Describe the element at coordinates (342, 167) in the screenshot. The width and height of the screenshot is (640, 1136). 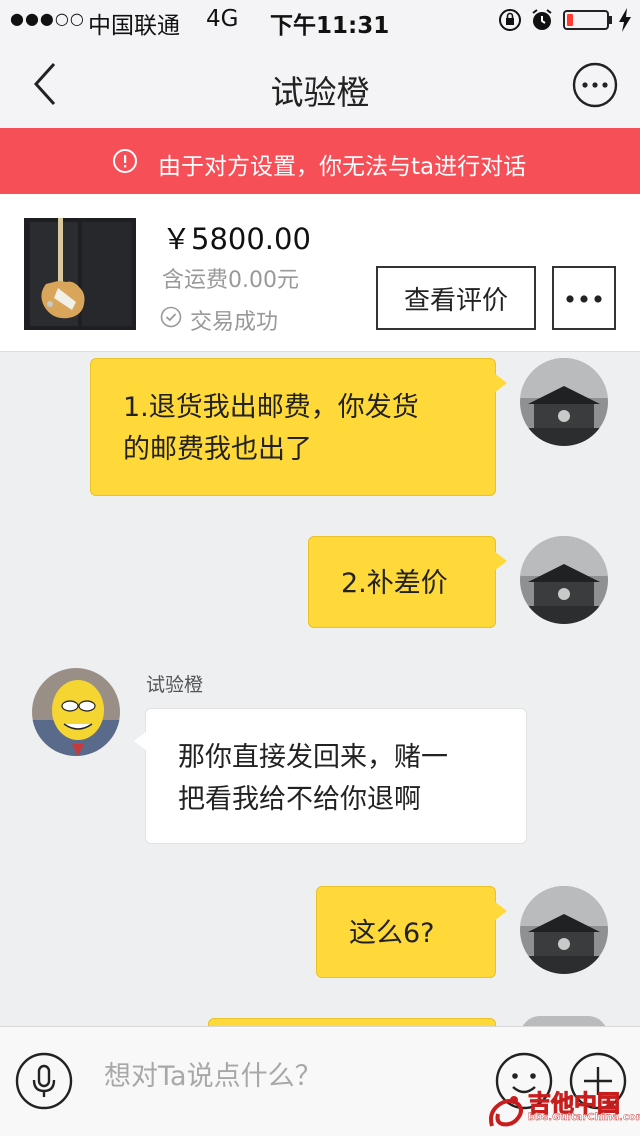
I see `banner-text: 由于对方设置，你无法与ta进行对话` at that location.